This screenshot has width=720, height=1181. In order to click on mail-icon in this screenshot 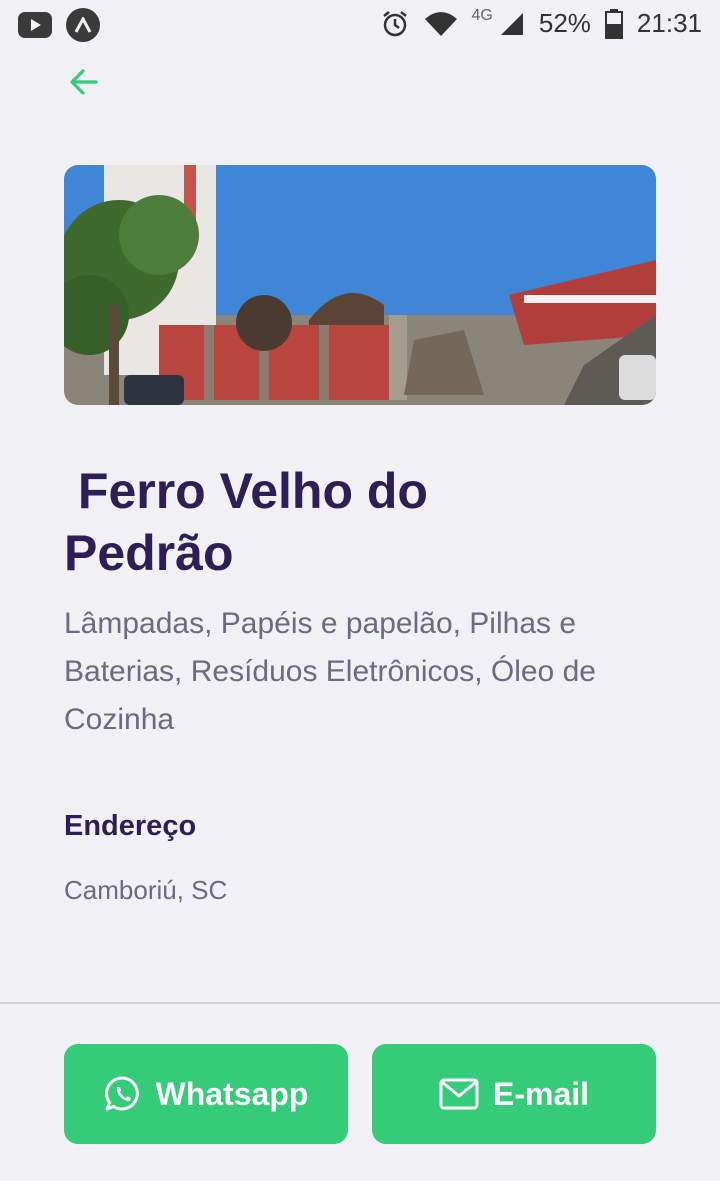, I will do `click(459, 1094)`.